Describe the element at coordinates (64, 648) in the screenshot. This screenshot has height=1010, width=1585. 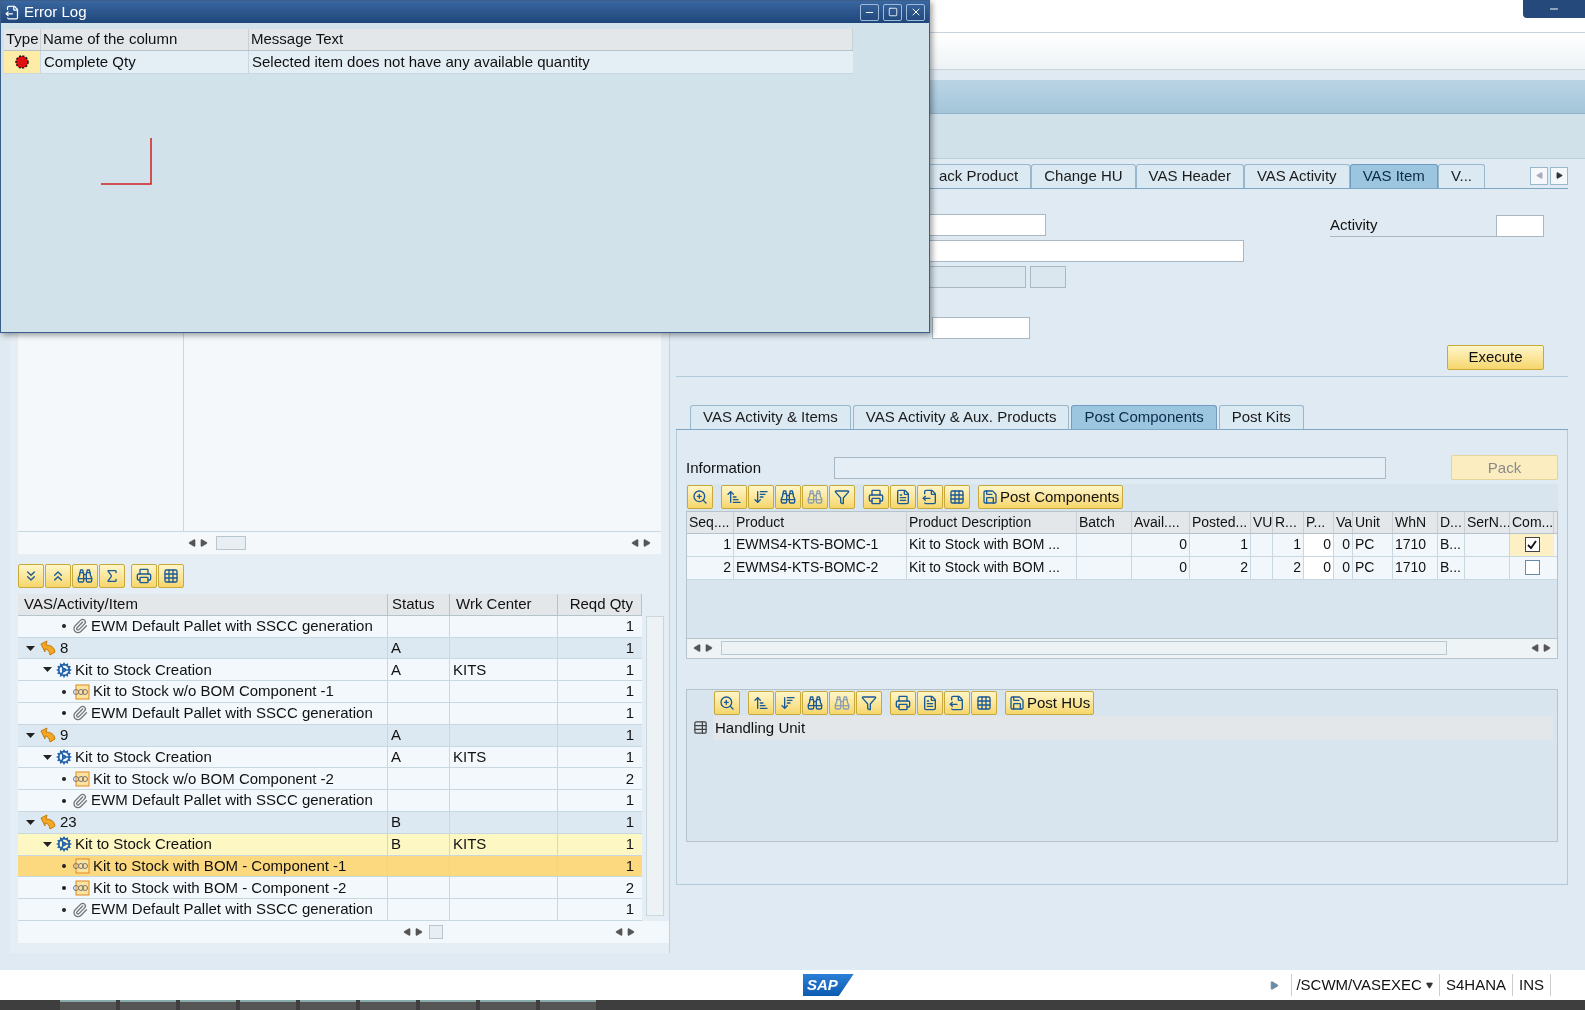
I see `tree-node-label: 8` at that location.